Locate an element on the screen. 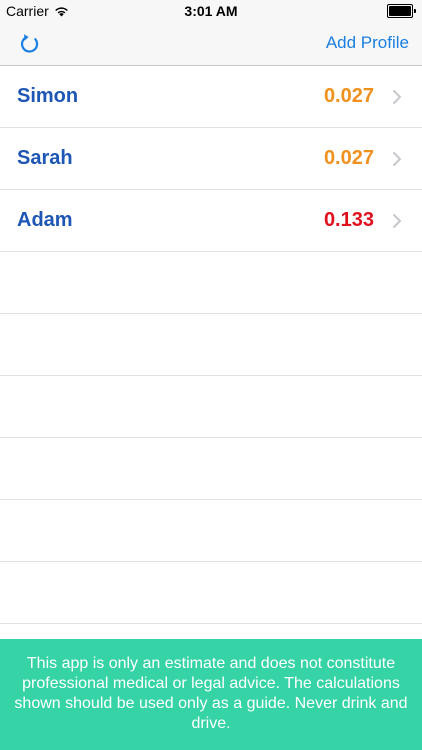  profile-row-adam: Adam 0.133 is located at coordinates (211, 221).